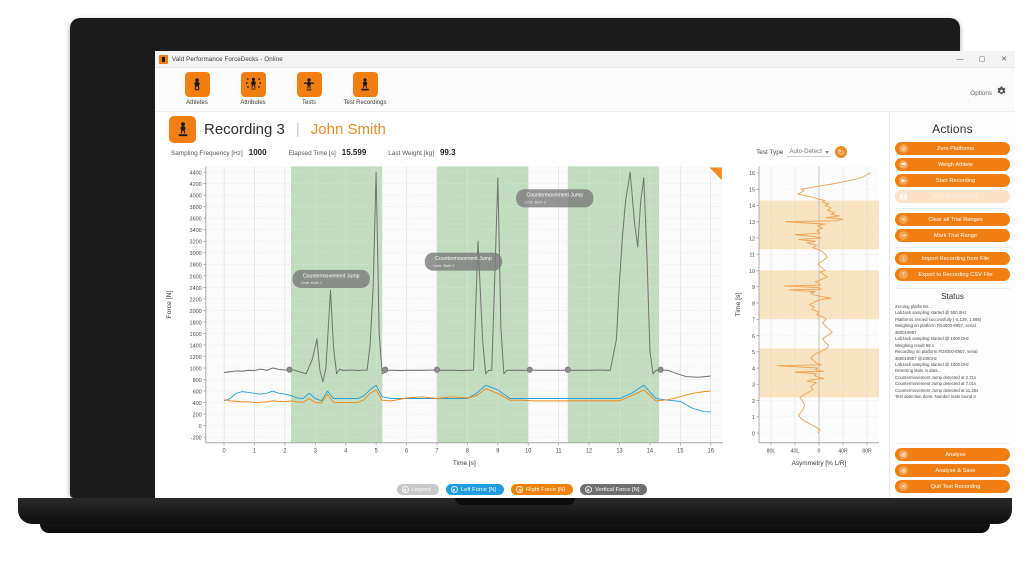 The image size is (1030, 563). I want to click on clear-trial-ranges-button: ✕ Clear all Trial Ranges, so click(952, 219).